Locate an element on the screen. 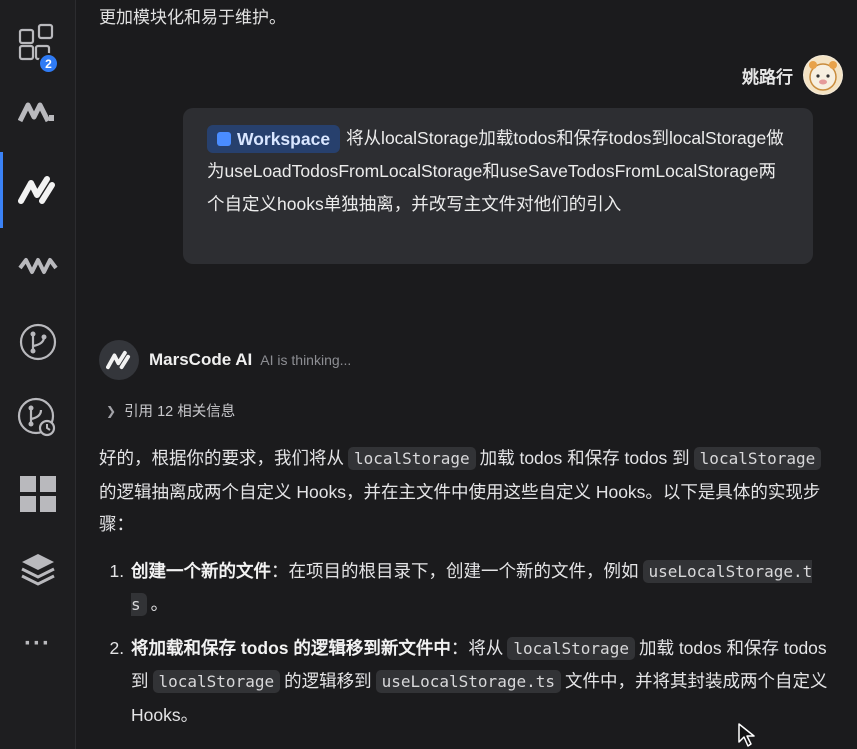 This screenshot has height=749, width=857. wave-button is located at coordinates (37, 266).